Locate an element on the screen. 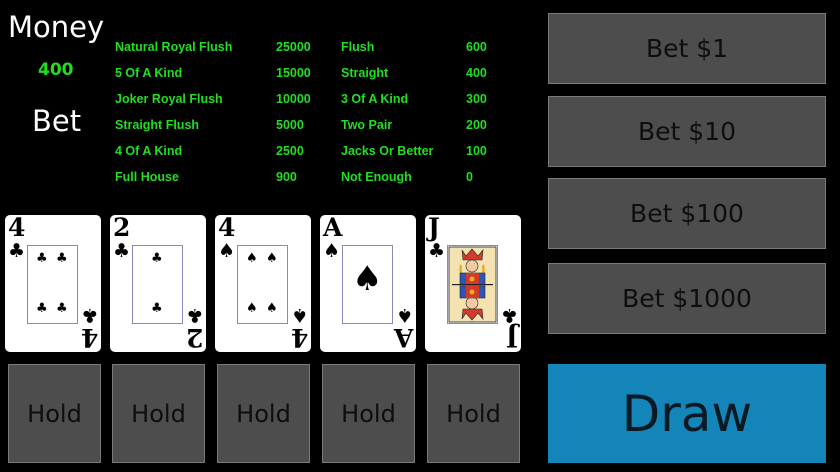 The height and width of the screenshot is (472, 840). jack-portrait-icon is located at coordinates (472, 284).